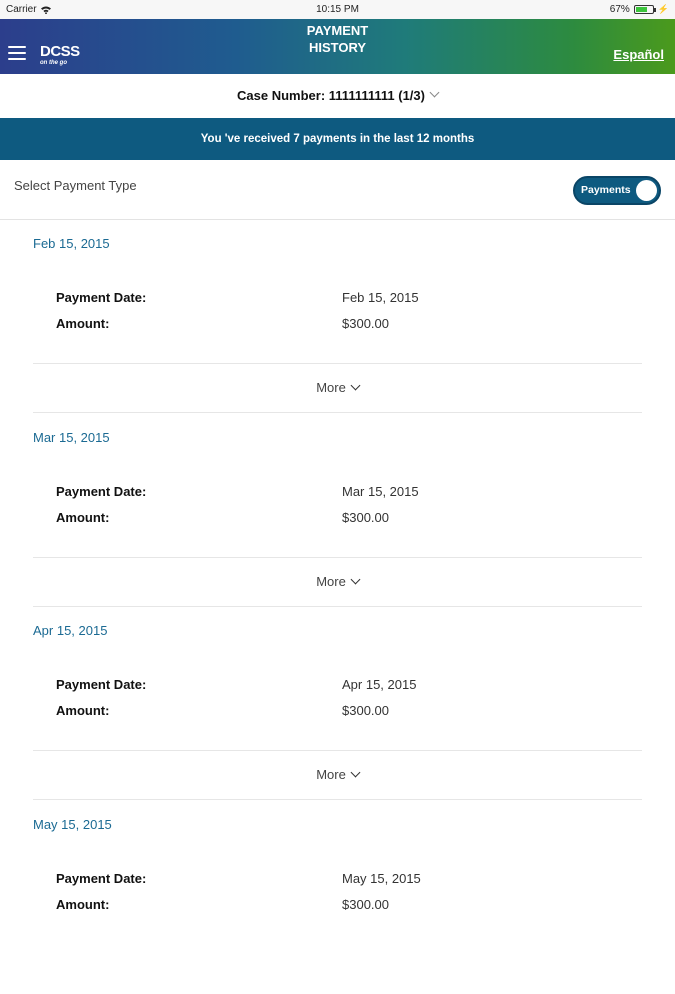 Image resolution: width=675 pixels, height=994 pixels. What do you see at coordinates (380, 297) in the screenshot?
I see `payment-date-value: Feb 15, 2015` at bounding box center [380, 297].